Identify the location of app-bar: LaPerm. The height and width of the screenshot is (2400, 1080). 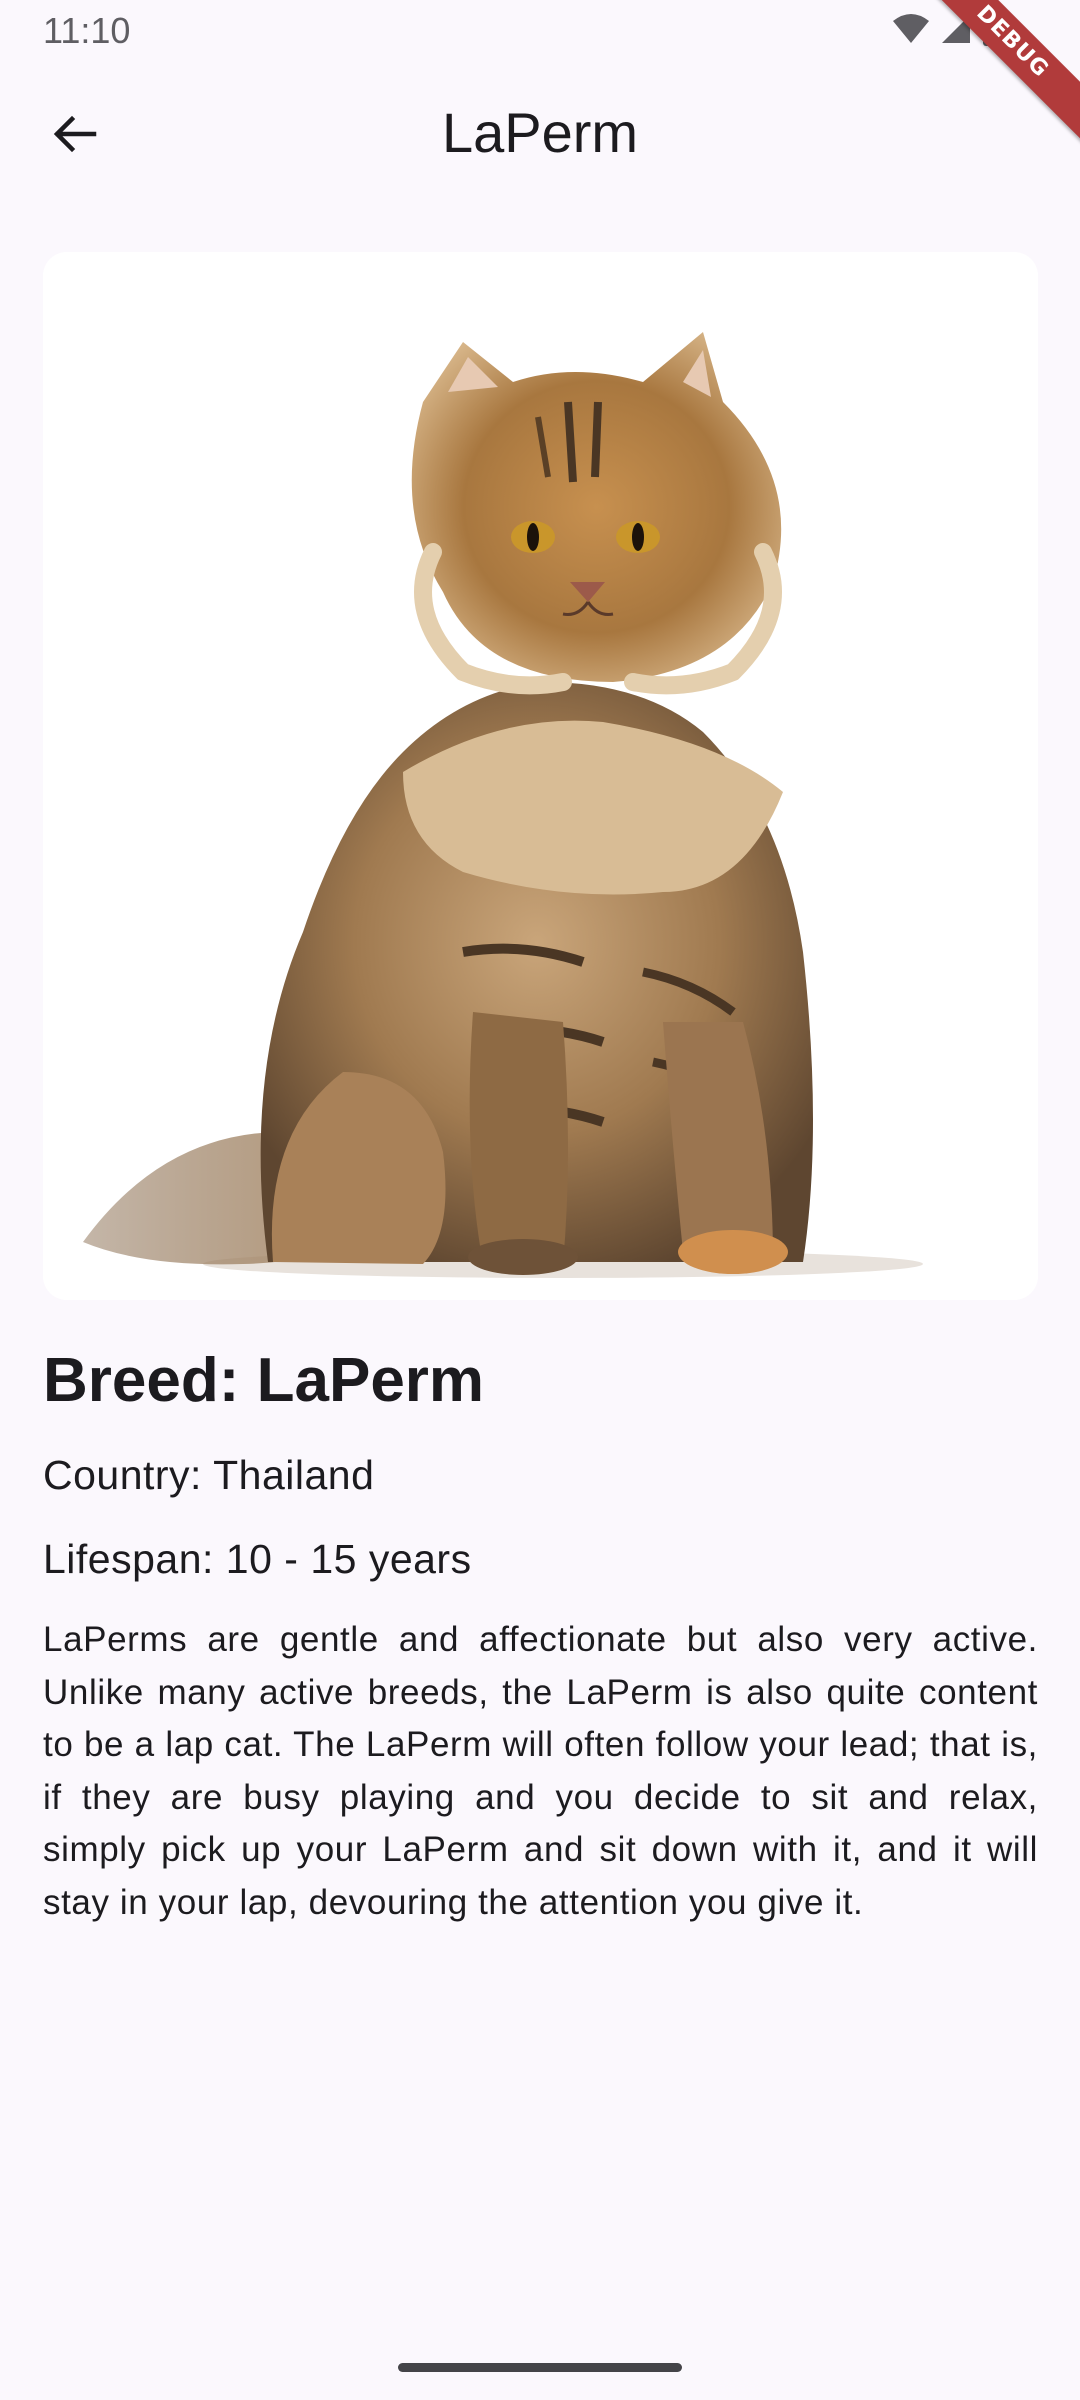
(540, 135).